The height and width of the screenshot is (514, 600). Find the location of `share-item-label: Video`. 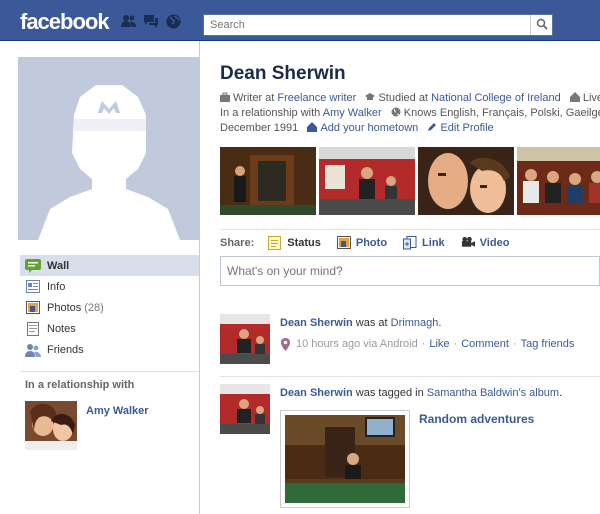

share-item-label: Video is located at coordinates (494, 242).